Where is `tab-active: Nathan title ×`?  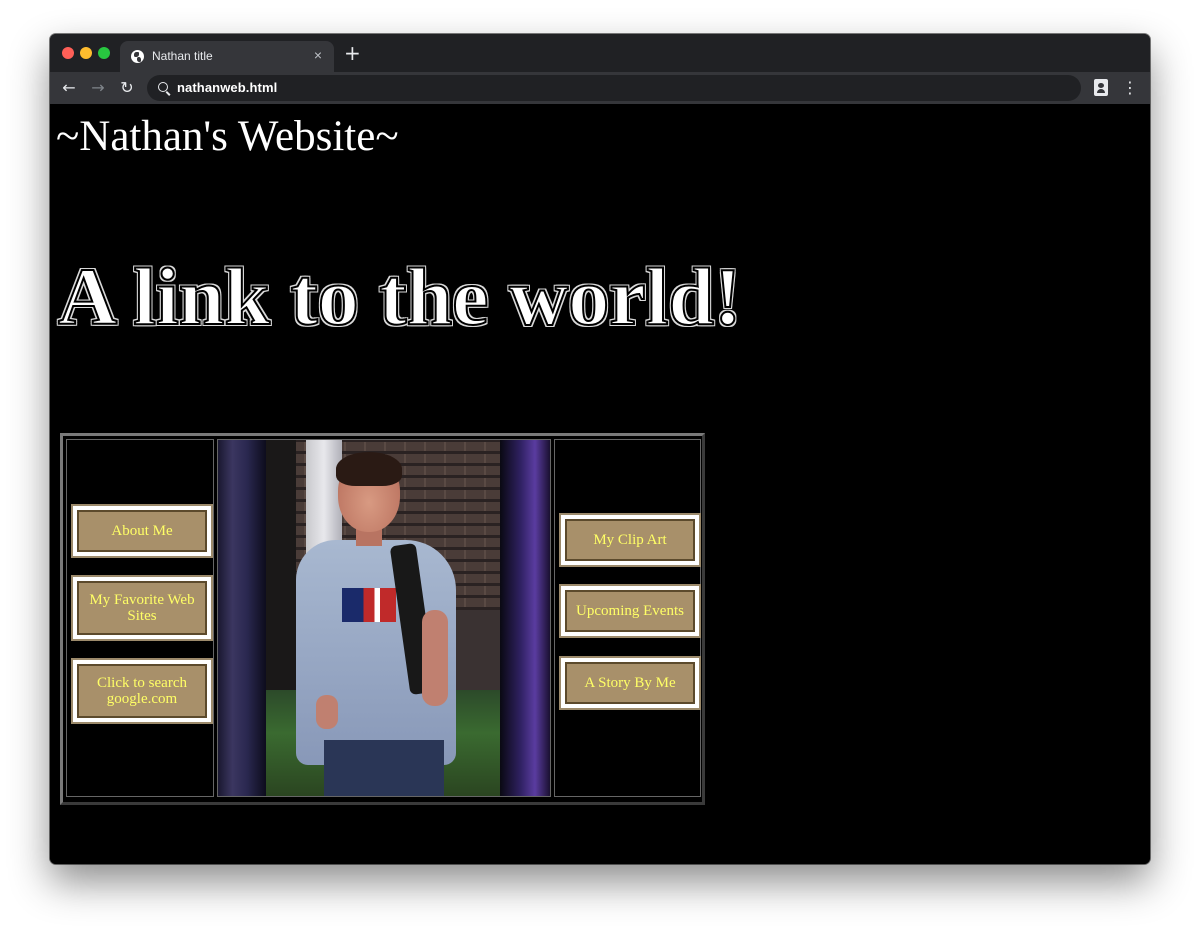 tab-active: Nathan title × is located at coordinates (227, 56).